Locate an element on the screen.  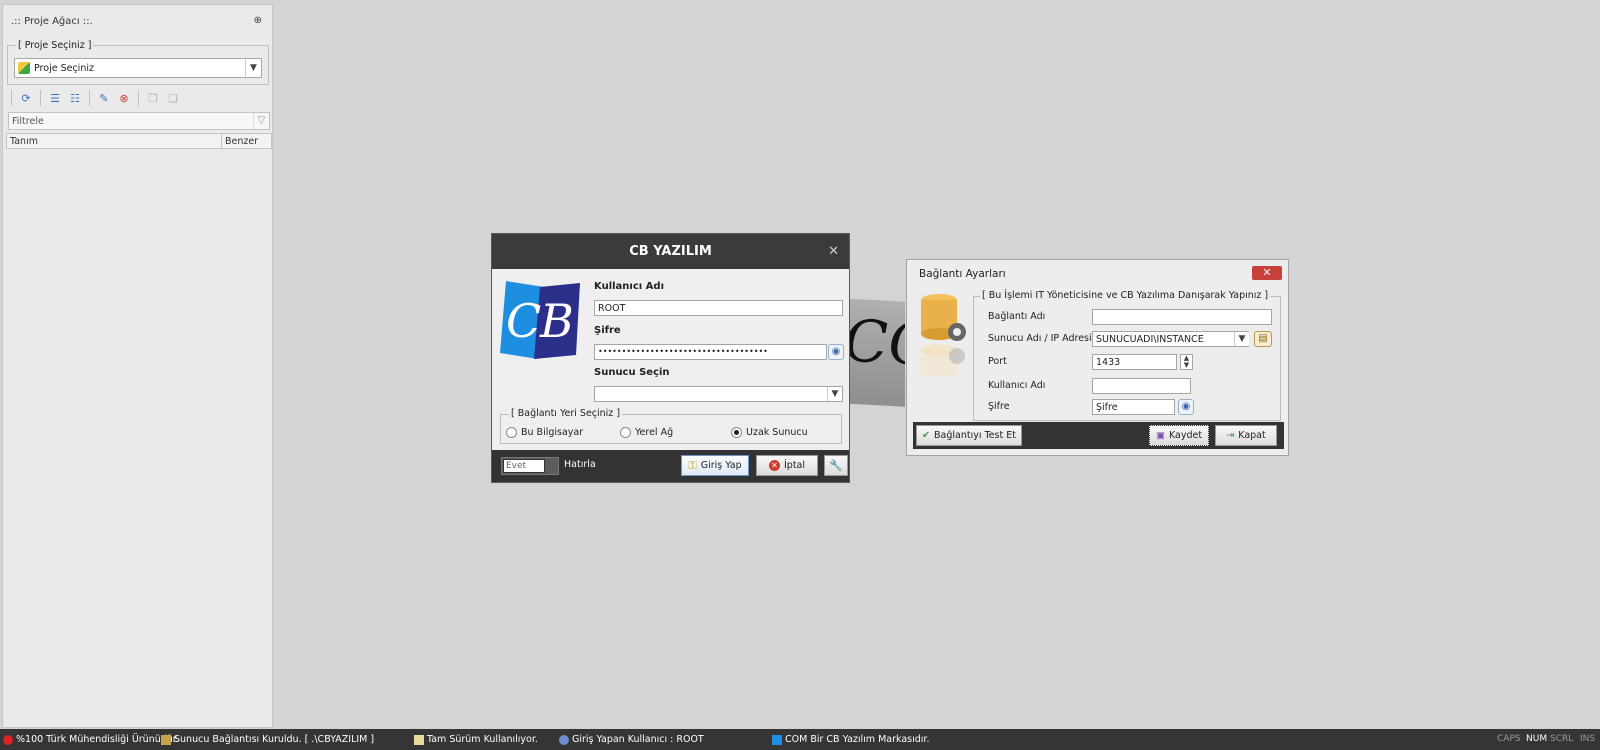
port-stepper: ▲ ▼ is located at coordinates (1186, 362).